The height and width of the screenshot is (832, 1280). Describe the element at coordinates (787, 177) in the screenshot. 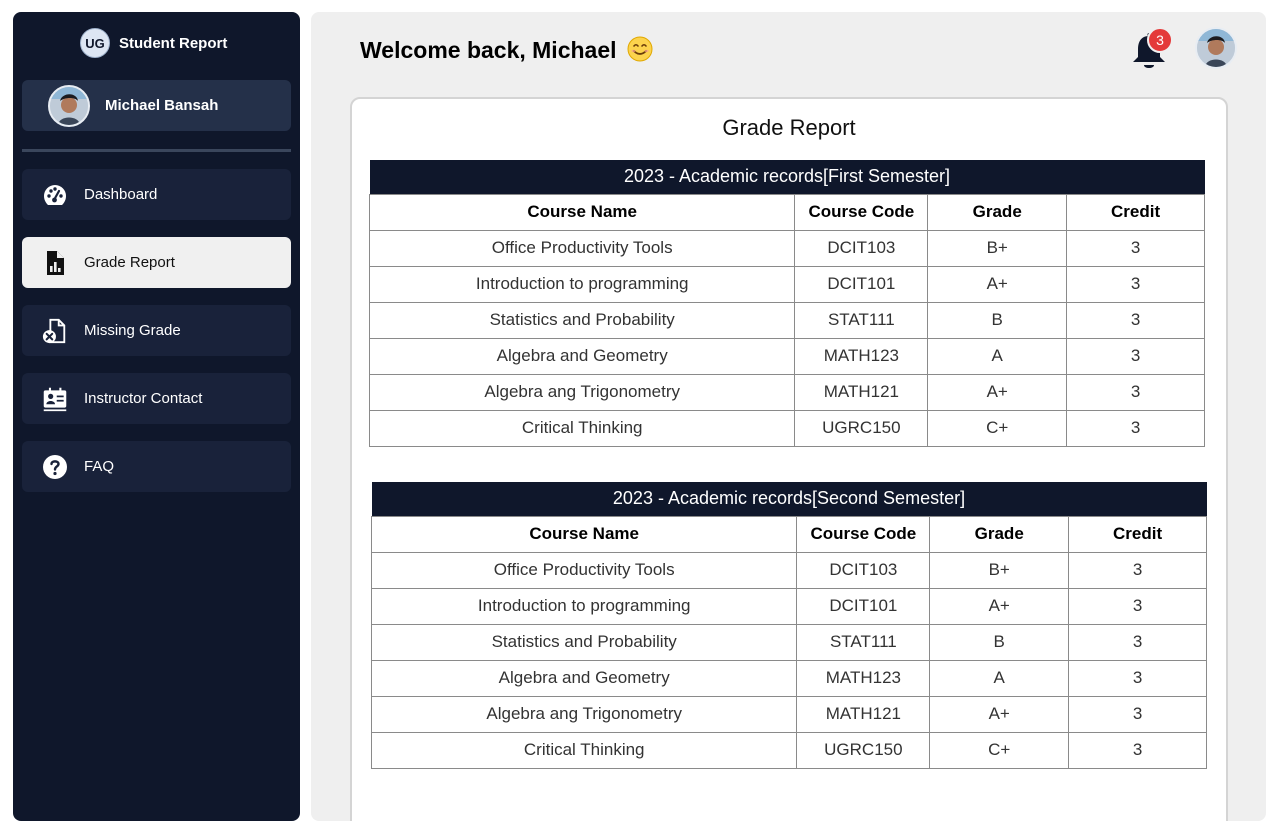

I see `table-caption: 2023 - Academic records[First Semester]` at that location.